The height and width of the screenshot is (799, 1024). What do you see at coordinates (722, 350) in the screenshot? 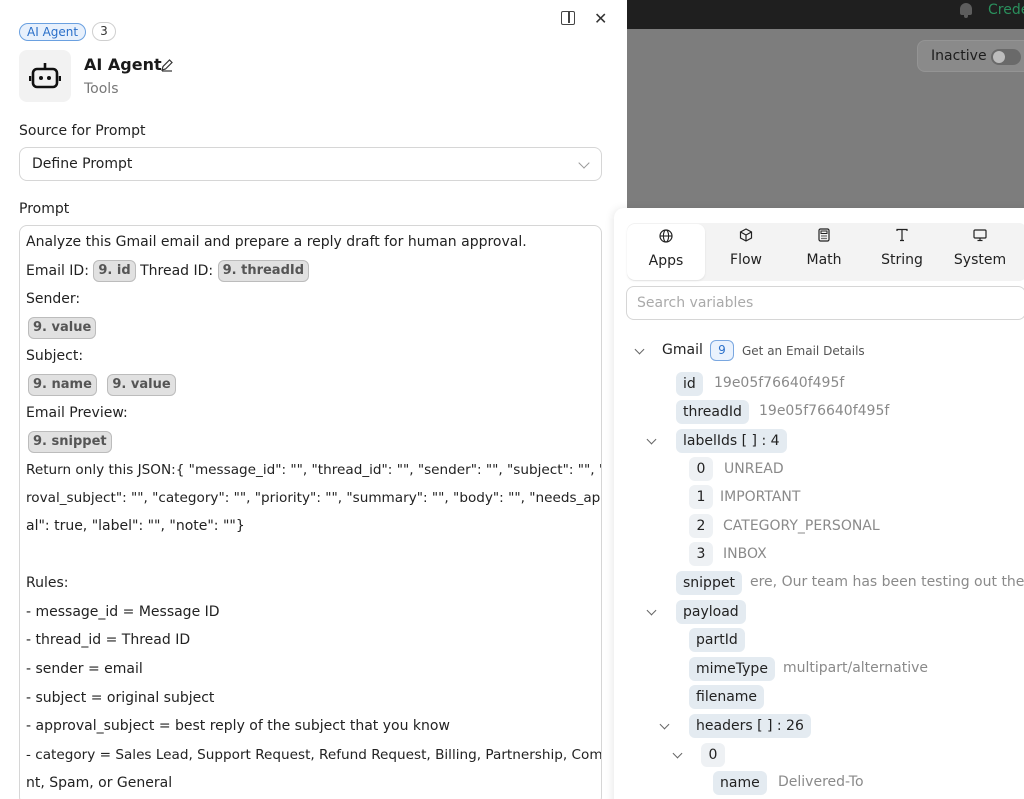
I see `gmail-step-badge: 9` at bounding box center [722, 350].